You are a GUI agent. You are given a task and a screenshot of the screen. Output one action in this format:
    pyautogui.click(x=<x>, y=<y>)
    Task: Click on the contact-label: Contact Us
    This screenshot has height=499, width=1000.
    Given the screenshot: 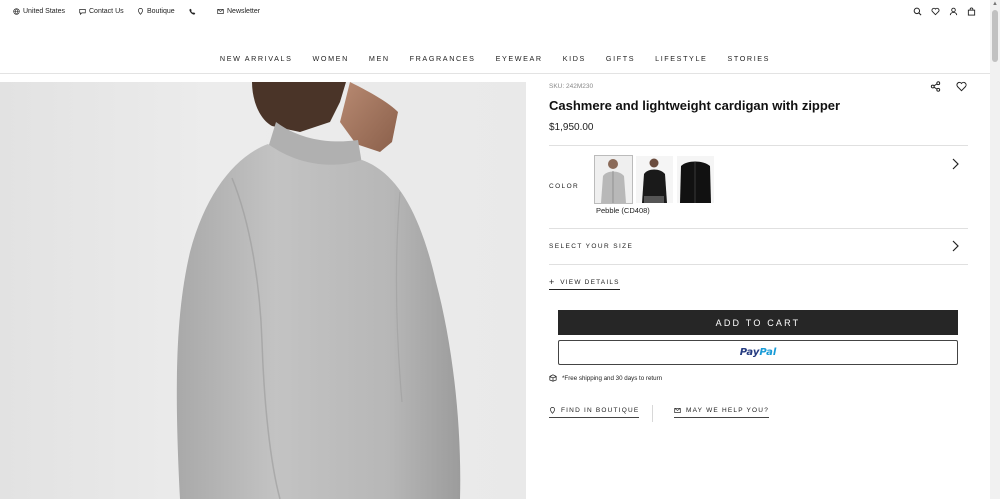 What is the action you would take?
    pyautogui.click(x=106, y=11)
    